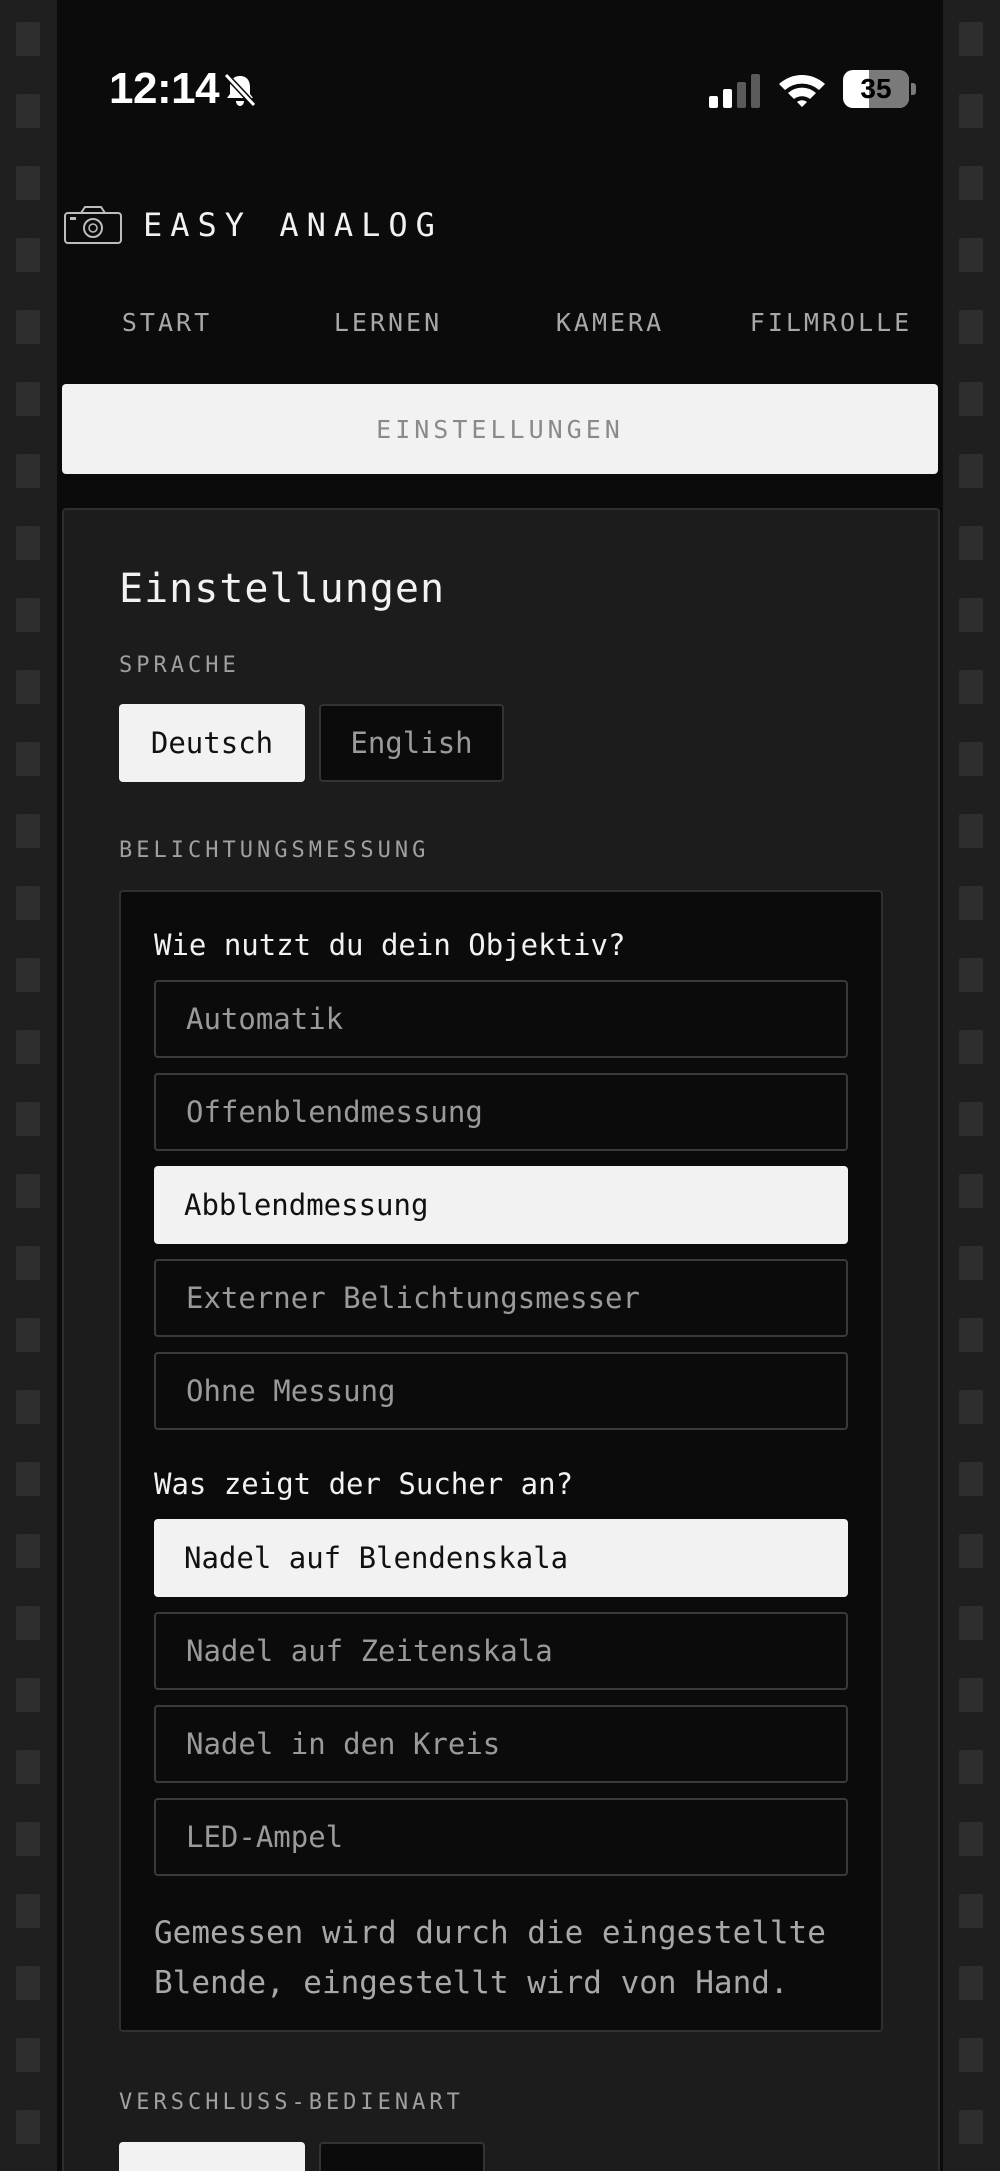  I want to click on viewfinder-question: Was zeigt der Sucher an?, so click(364, 1484).